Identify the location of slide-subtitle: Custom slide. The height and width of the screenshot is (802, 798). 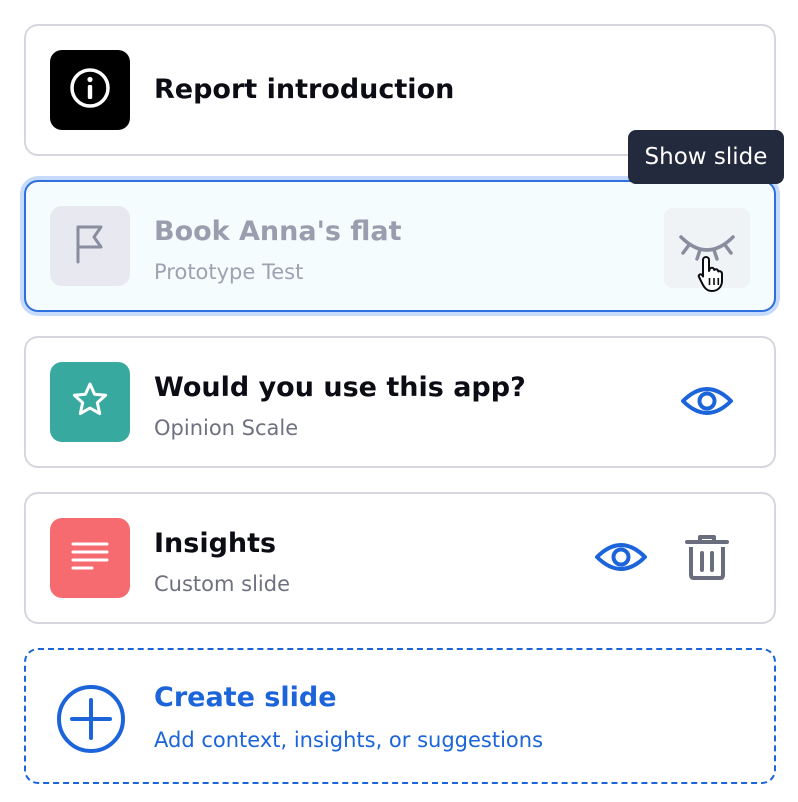
(222, 584).